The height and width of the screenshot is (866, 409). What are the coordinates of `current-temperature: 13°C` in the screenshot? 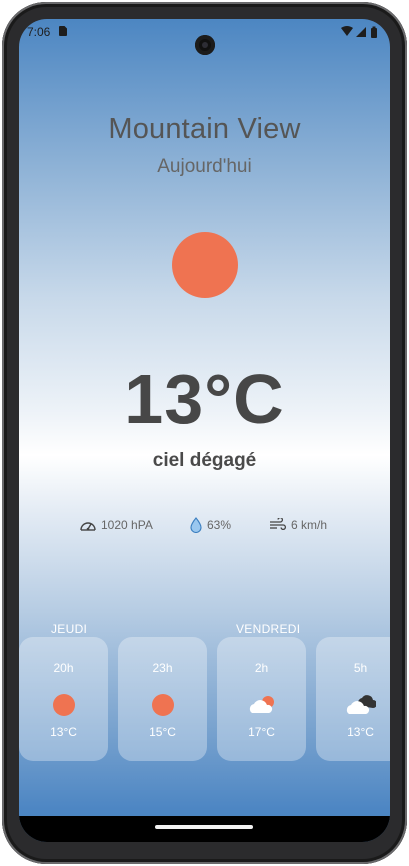 It's located at (204, 399).